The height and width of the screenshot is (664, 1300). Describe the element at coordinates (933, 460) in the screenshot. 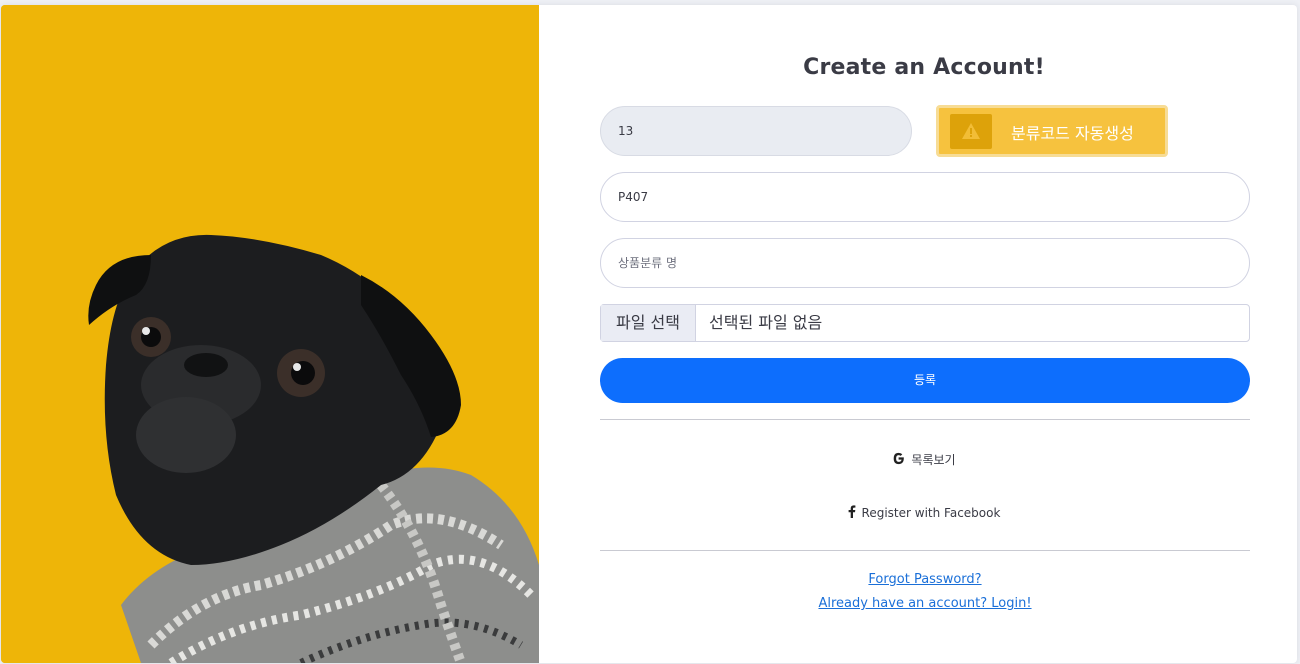

I see `google-list-label: 목록보기` at that location.